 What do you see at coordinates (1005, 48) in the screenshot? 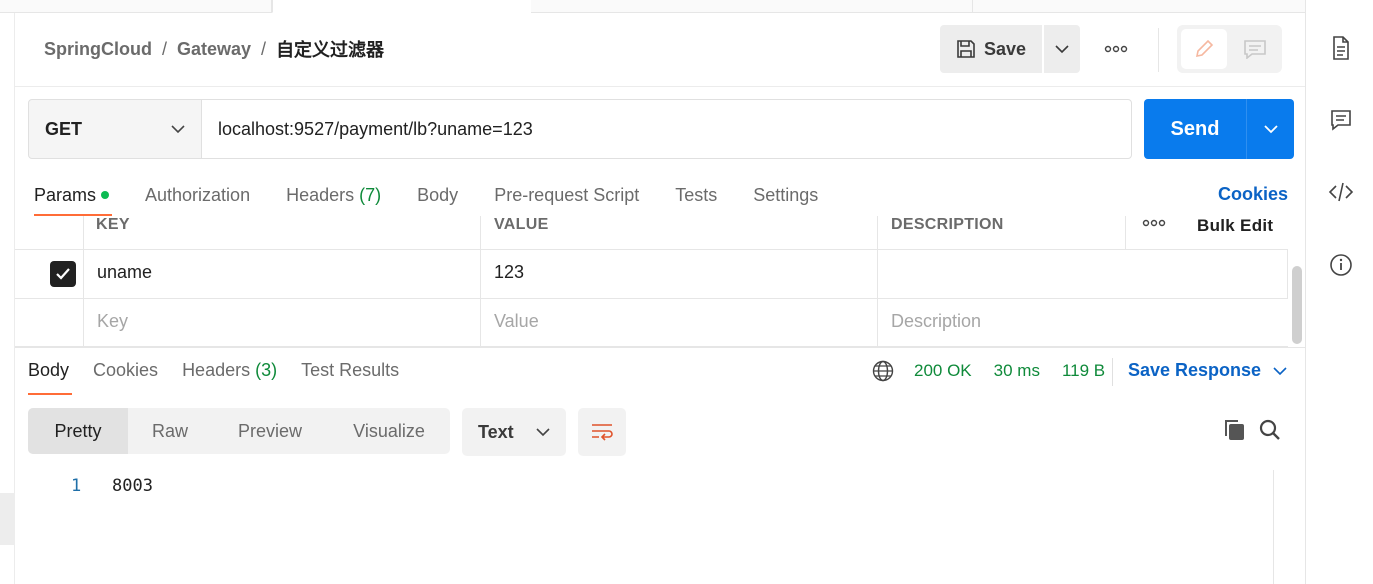
I see `save-label: Save` at bounding box center [1005, 48].